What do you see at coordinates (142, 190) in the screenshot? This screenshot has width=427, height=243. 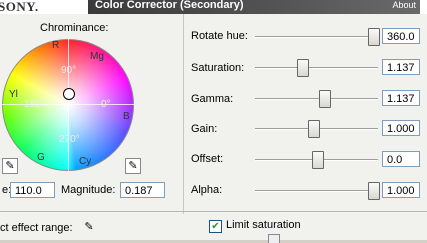 I see `magnitude-field: 0.187` at bounding box center [142, 190].